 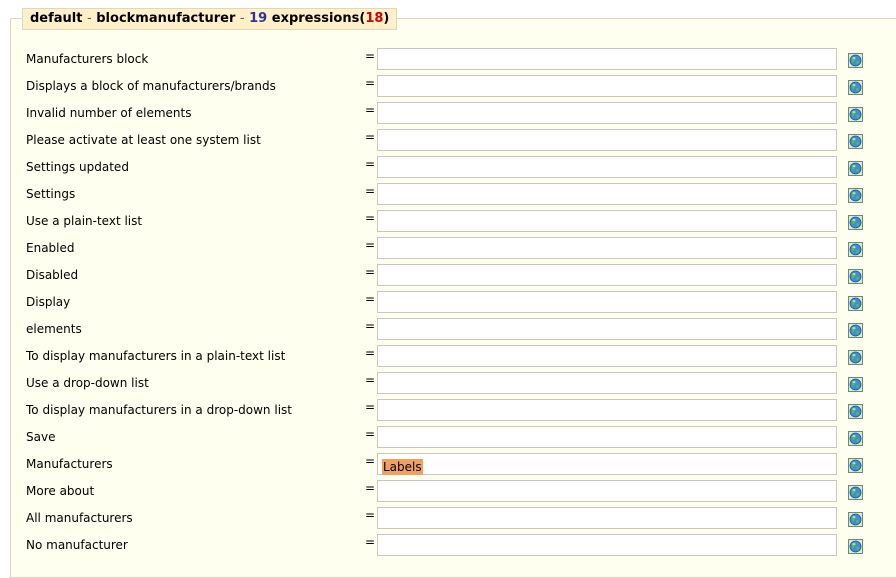 I want to click on expression-label: Settings, so click(x=51, y=194).